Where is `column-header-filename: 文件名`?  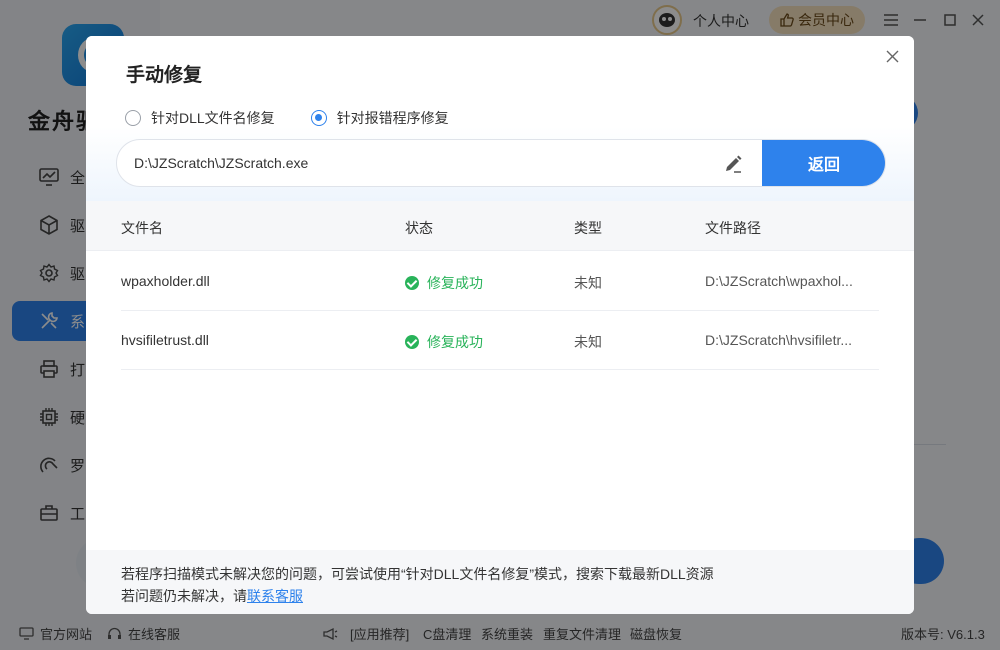 column-header-filename: 文件名 is located at coordinates (142, 228).